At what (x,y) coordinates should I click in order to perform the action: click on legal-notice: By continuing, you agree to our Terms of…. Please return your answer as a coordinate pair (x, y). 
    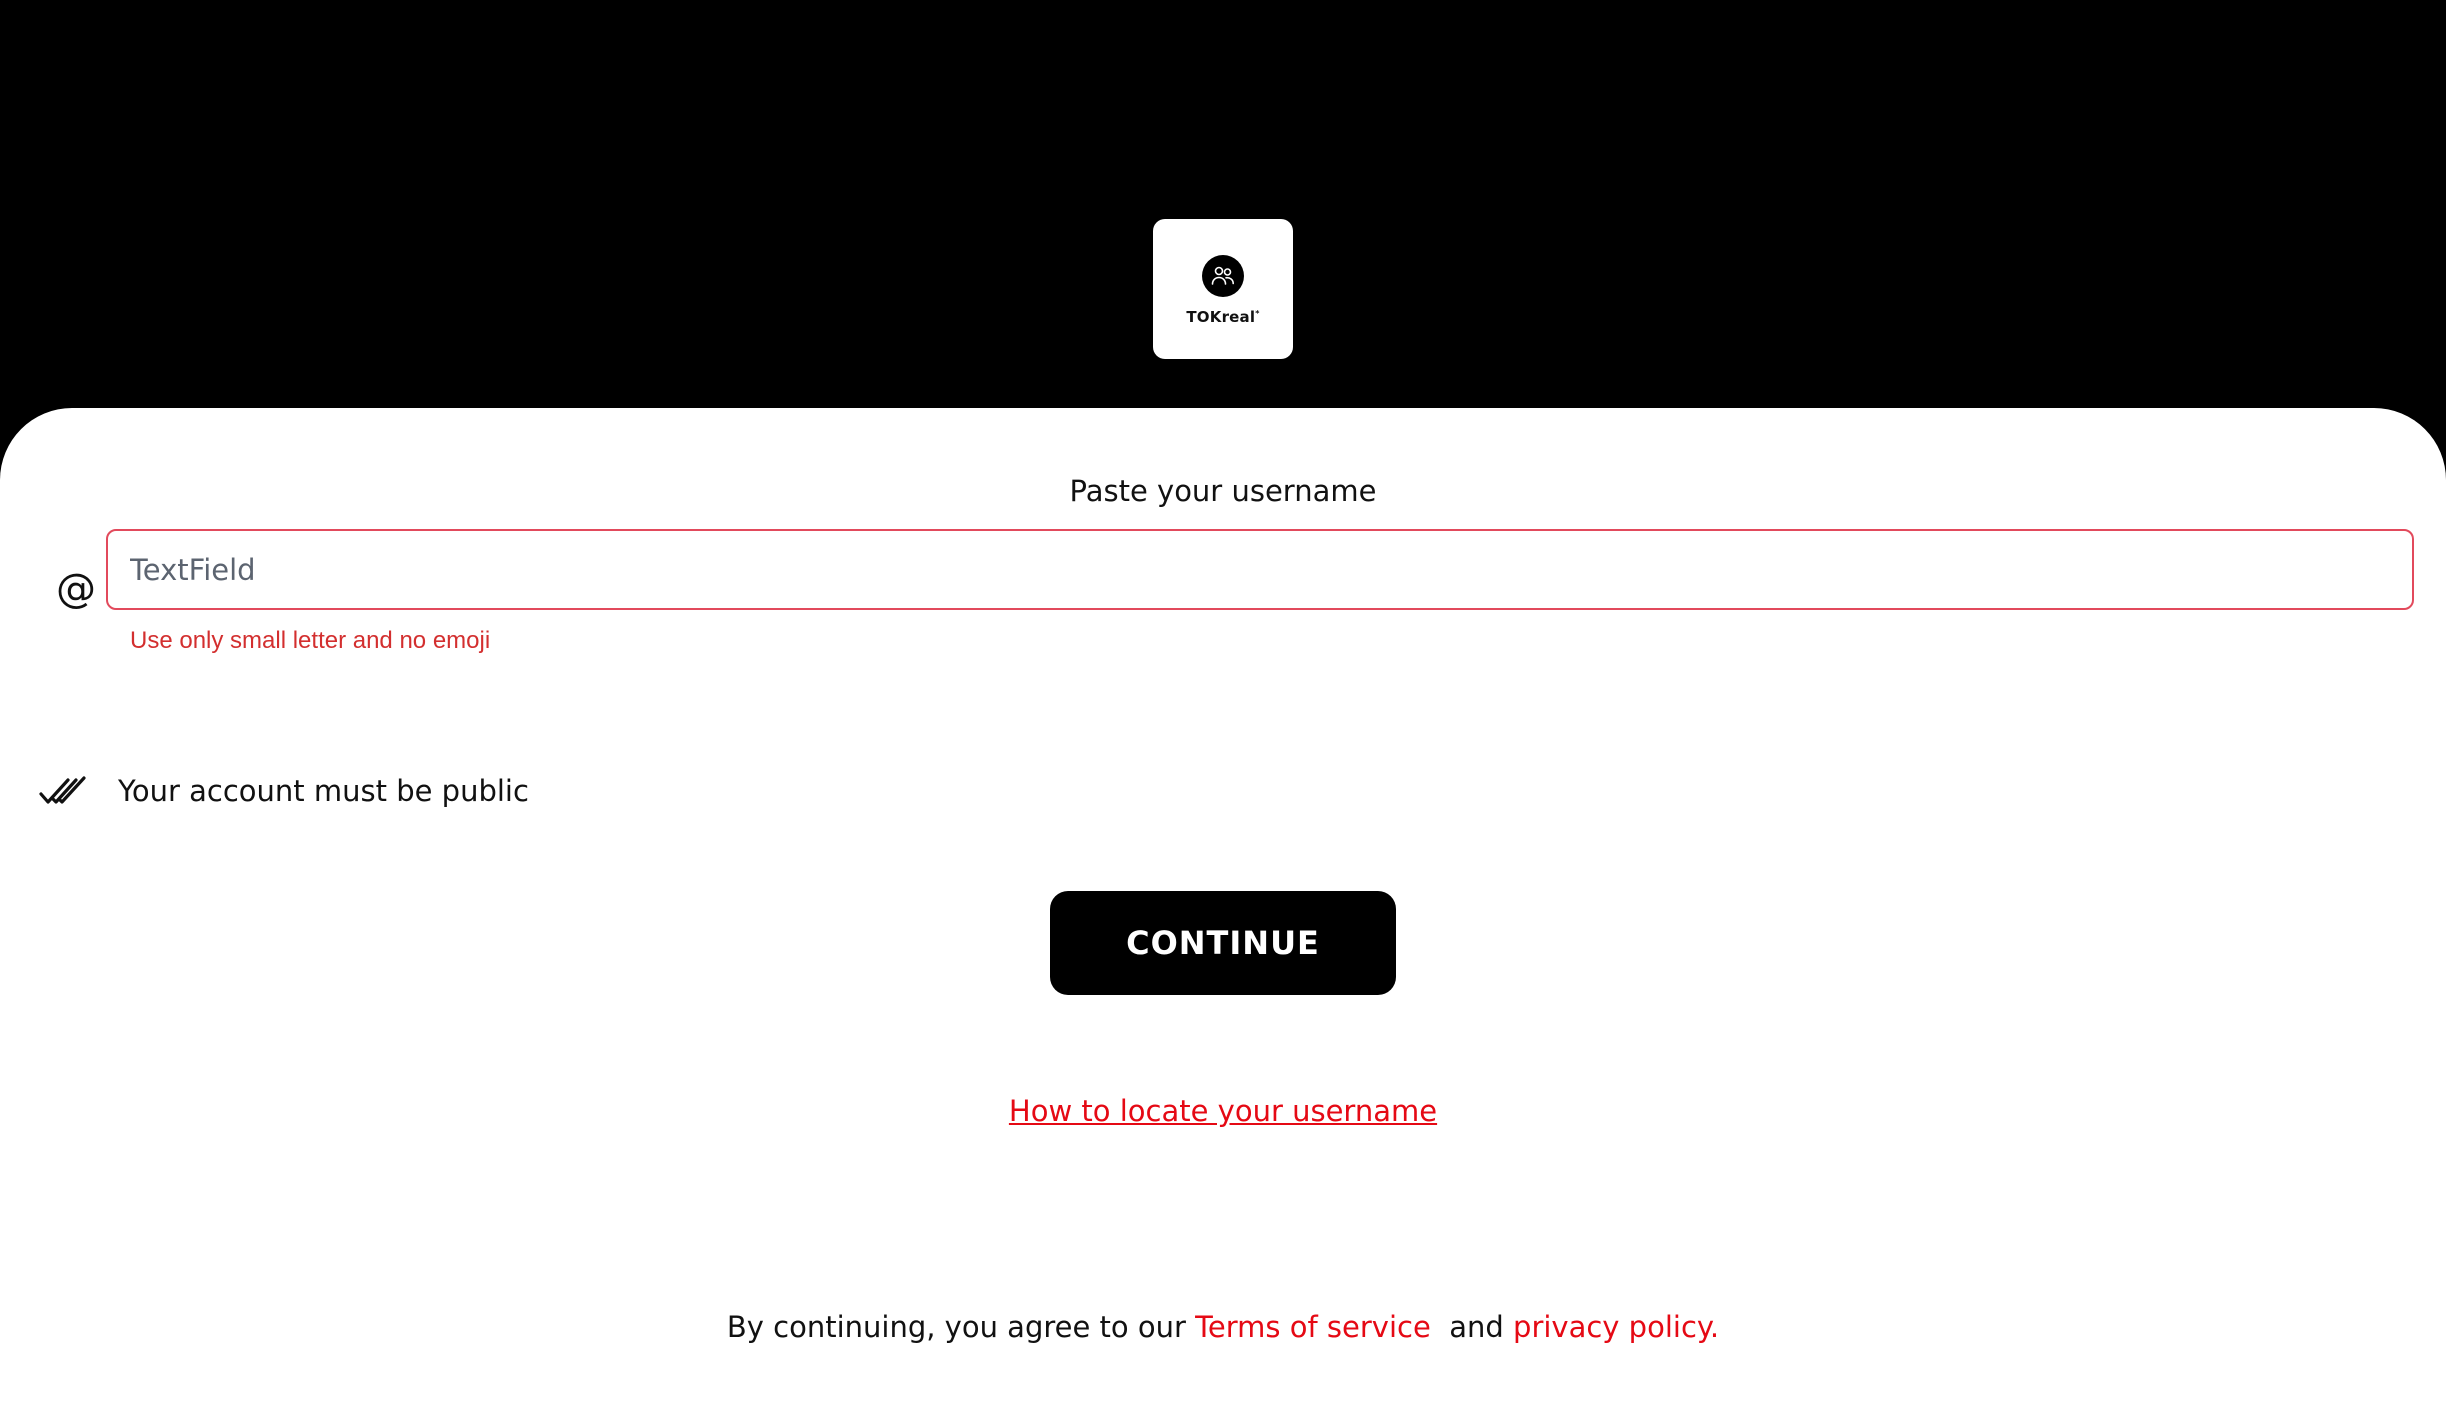
    Looking at the image, I should click on (1223, 1327).